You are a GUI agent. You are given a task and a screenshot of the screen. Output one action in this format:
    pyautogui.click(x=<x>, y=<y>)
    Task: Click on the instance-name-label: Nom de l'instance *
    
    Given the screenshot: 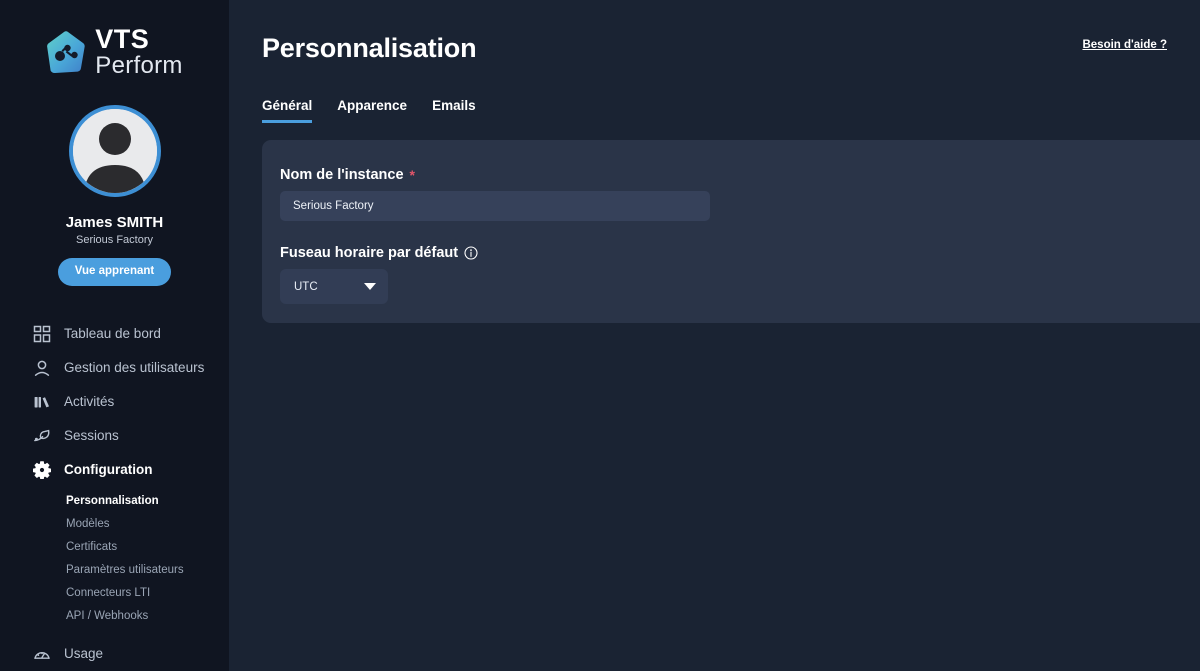 What is the action you would take?
    pyautogui.click(x=347, y=175)
    